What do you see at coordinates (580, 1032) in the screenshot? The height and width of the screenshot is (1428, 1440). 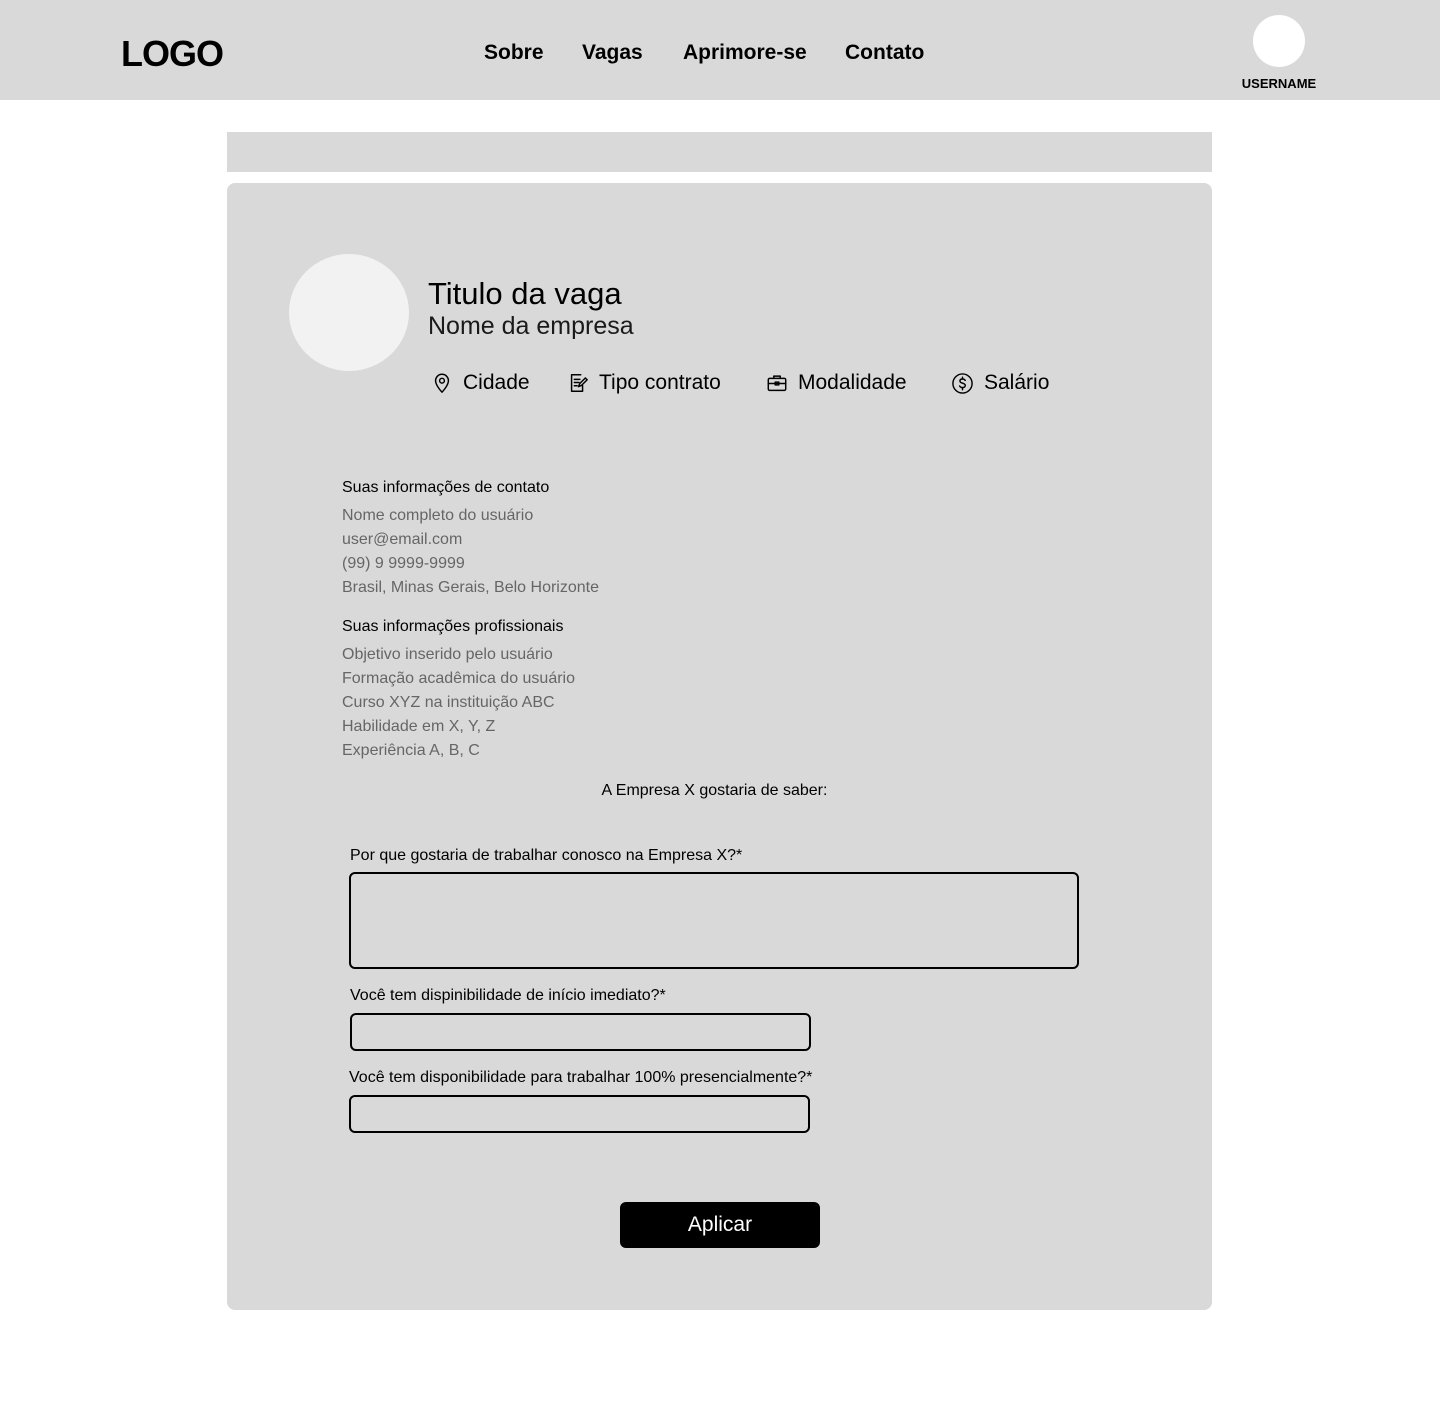 I see `question-immediate-start-input` at bounding box center [580, 1032].